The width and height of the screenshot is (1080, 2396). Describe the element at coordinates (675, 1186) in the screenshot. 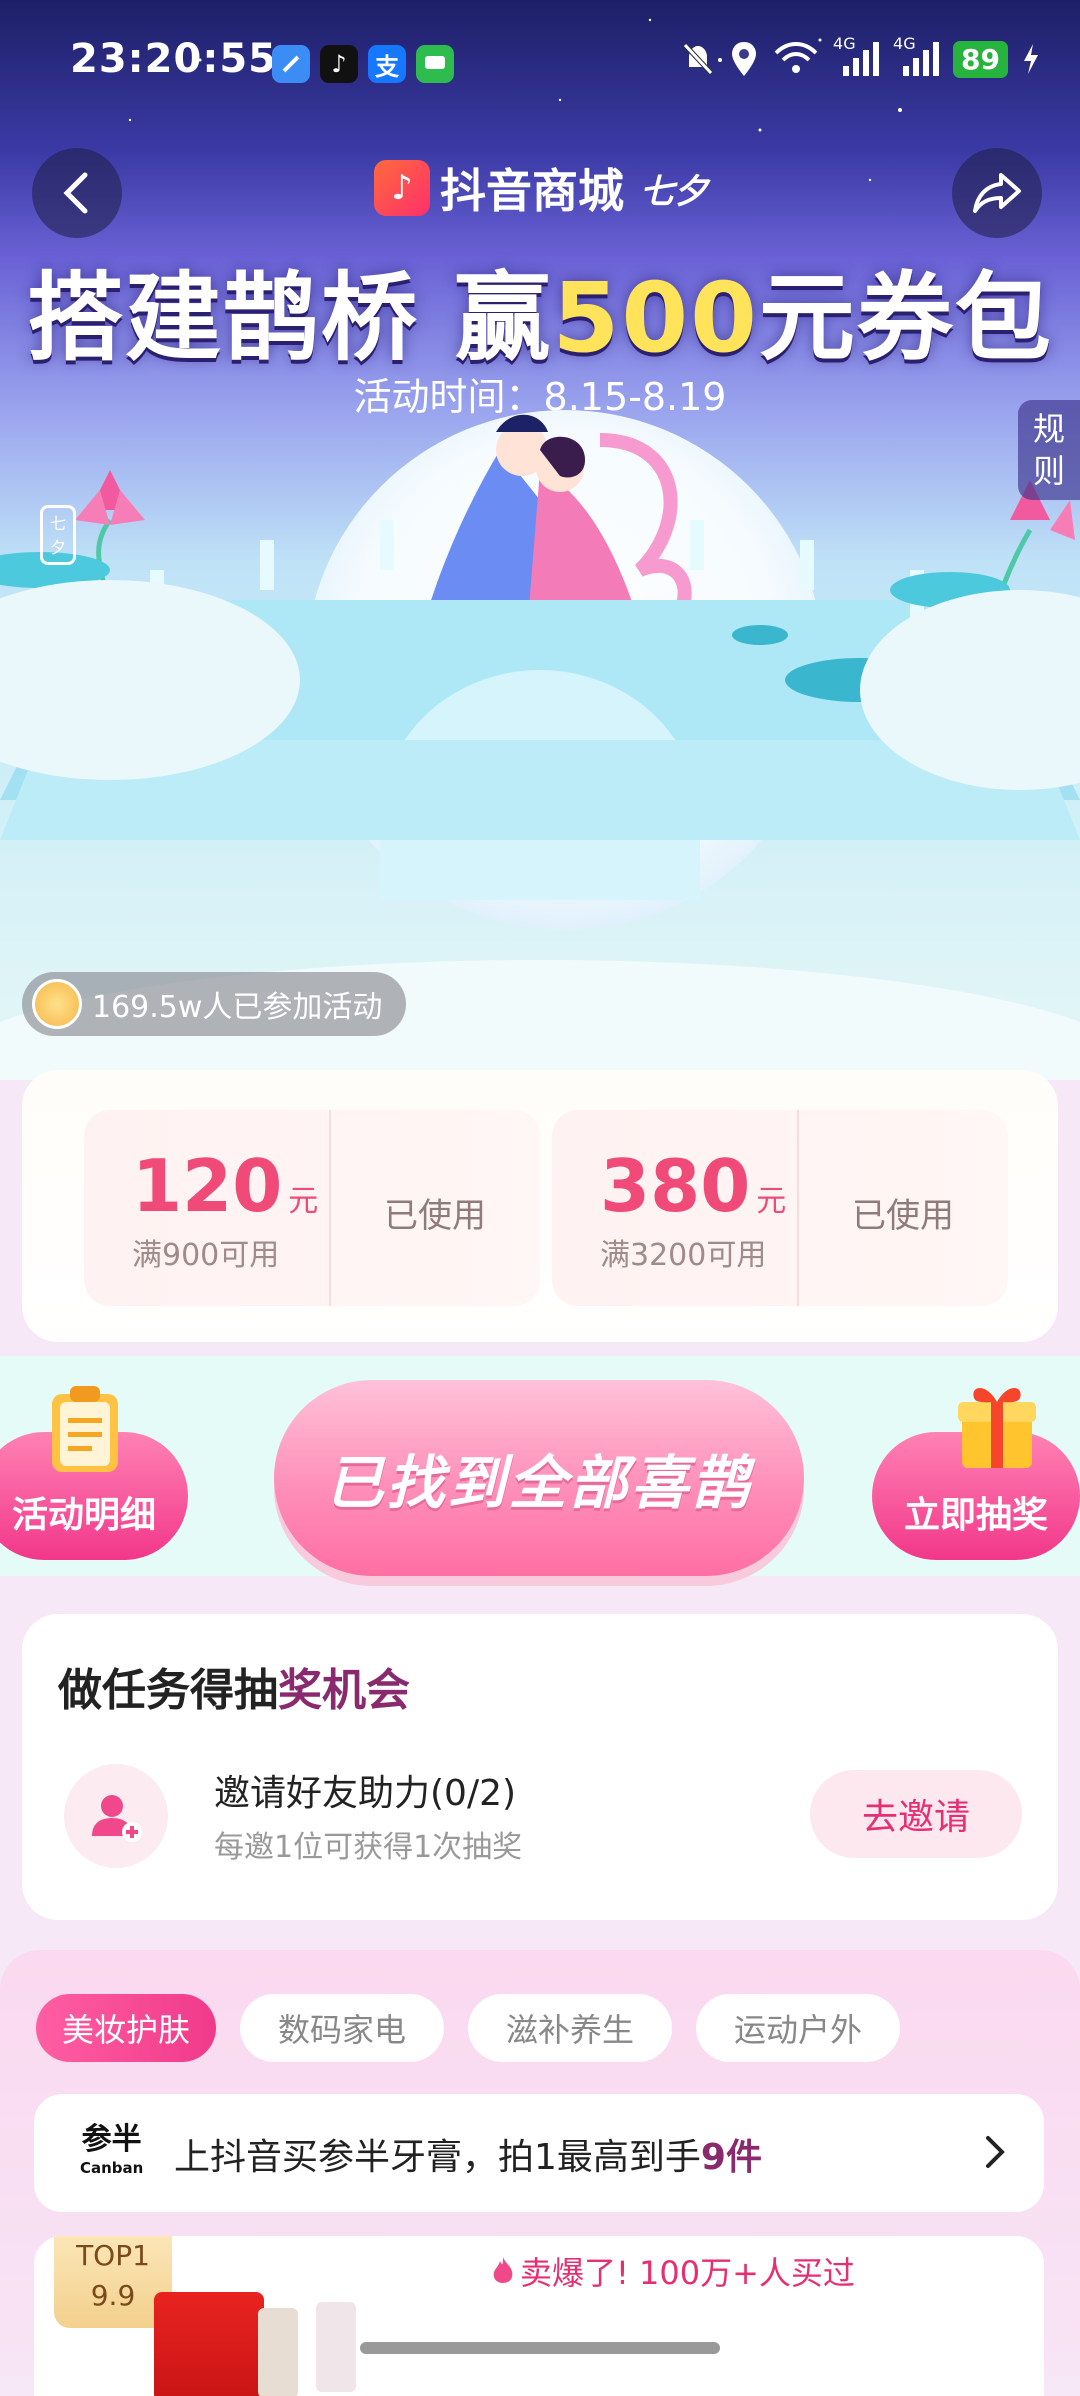

I see `coupon-amount: 380` at that location.